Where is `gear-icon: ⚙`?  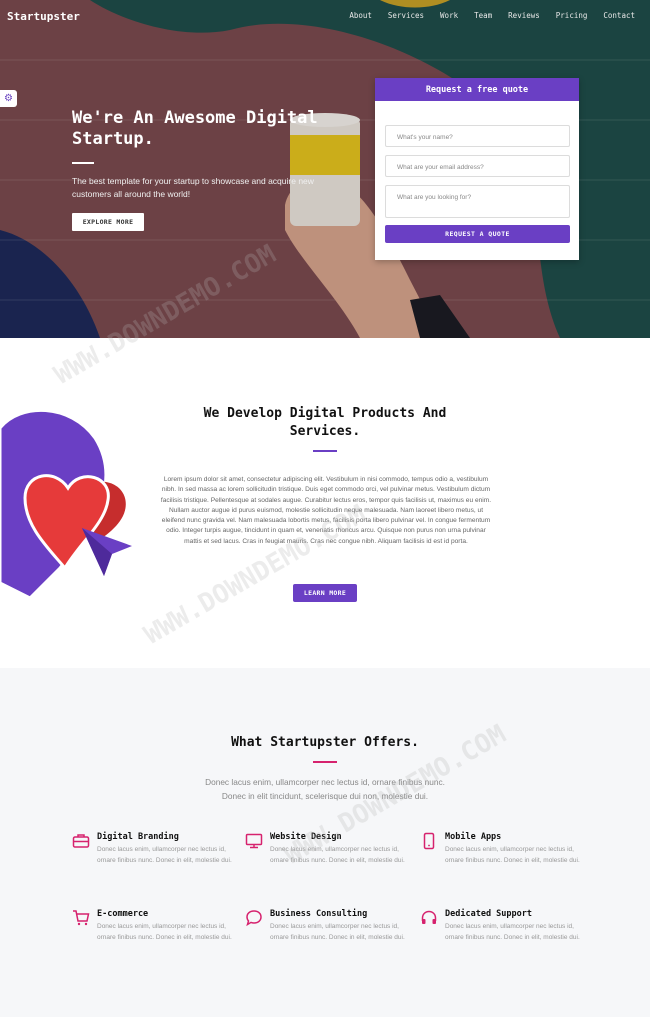 gear-icon: ⚙ is located at coordinates (8, 98).